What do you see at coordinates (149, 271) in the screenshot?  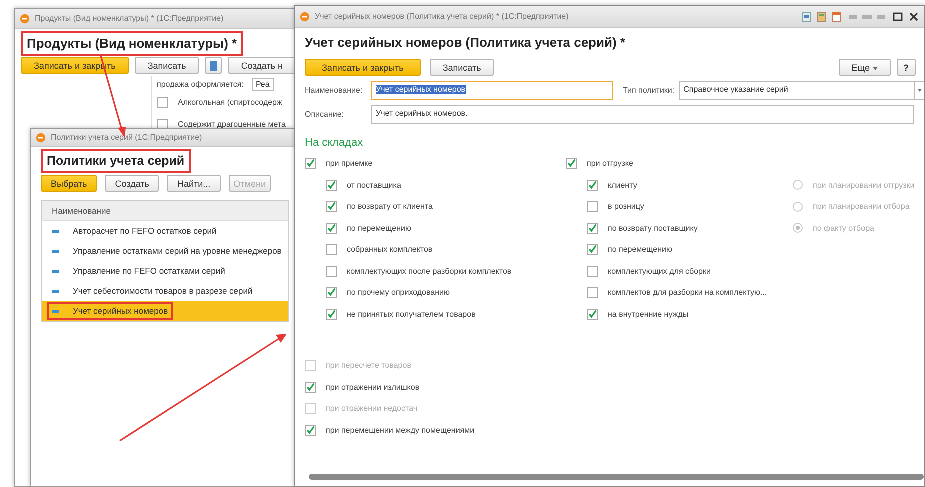 I see `row-text: Управление по FEFO остатками серий` at bounding box center [149, 271].